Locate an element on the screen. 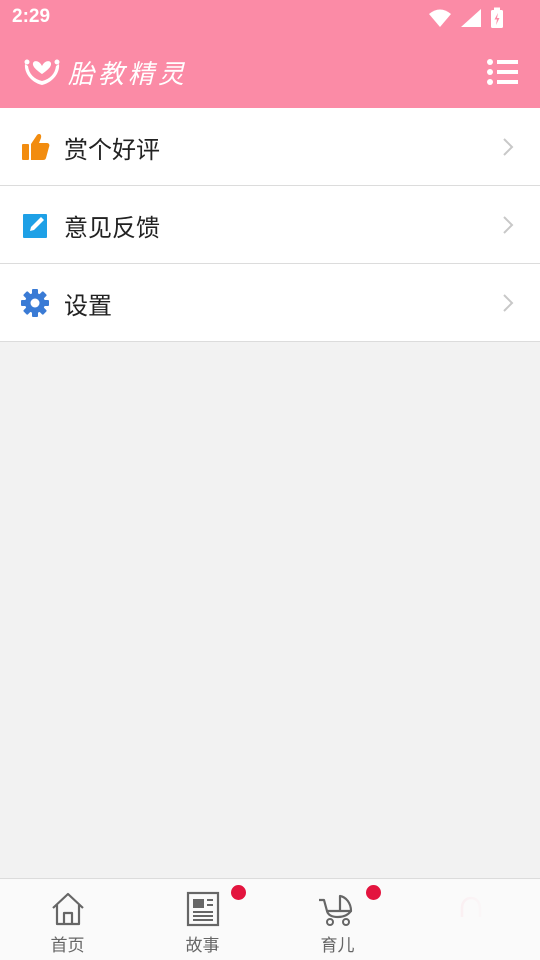  tab-fade-overlay is located at coordinates (460, 919).